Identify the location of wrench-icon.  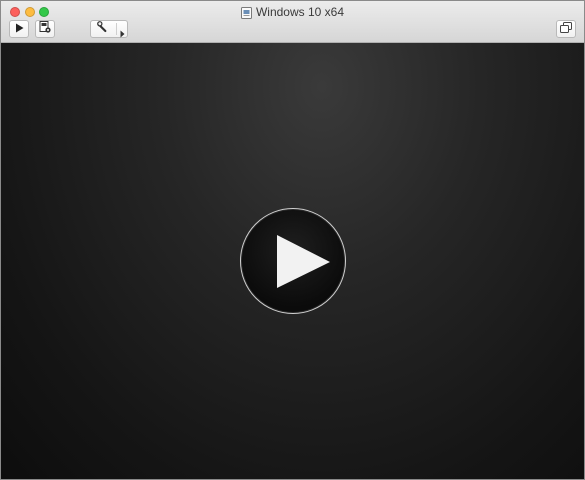
(103, 29).